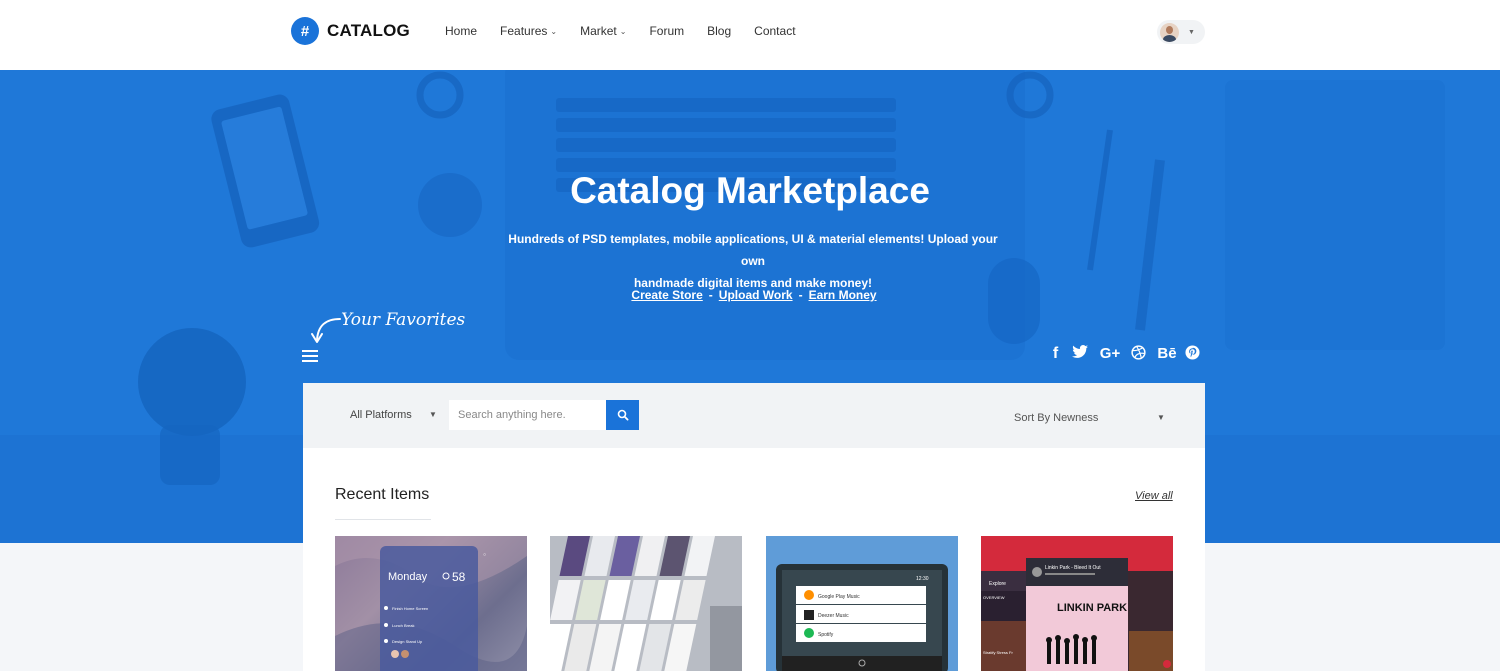 This screenshot has height=671, width=1500. I want to click on curved-arrow-icon, so click(326, 330).